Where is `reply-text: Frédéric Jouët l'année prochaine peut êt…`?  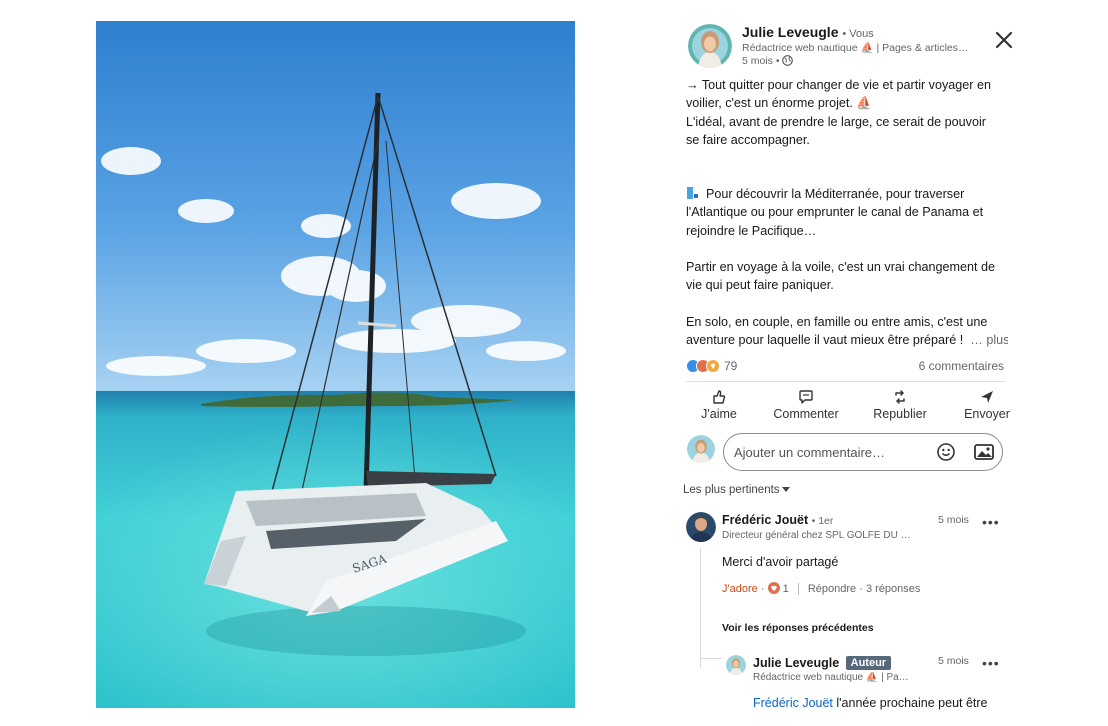
reply-text: Frédéric Jouët l'année prochaine peut êt… is located at coordinates (870, 703).